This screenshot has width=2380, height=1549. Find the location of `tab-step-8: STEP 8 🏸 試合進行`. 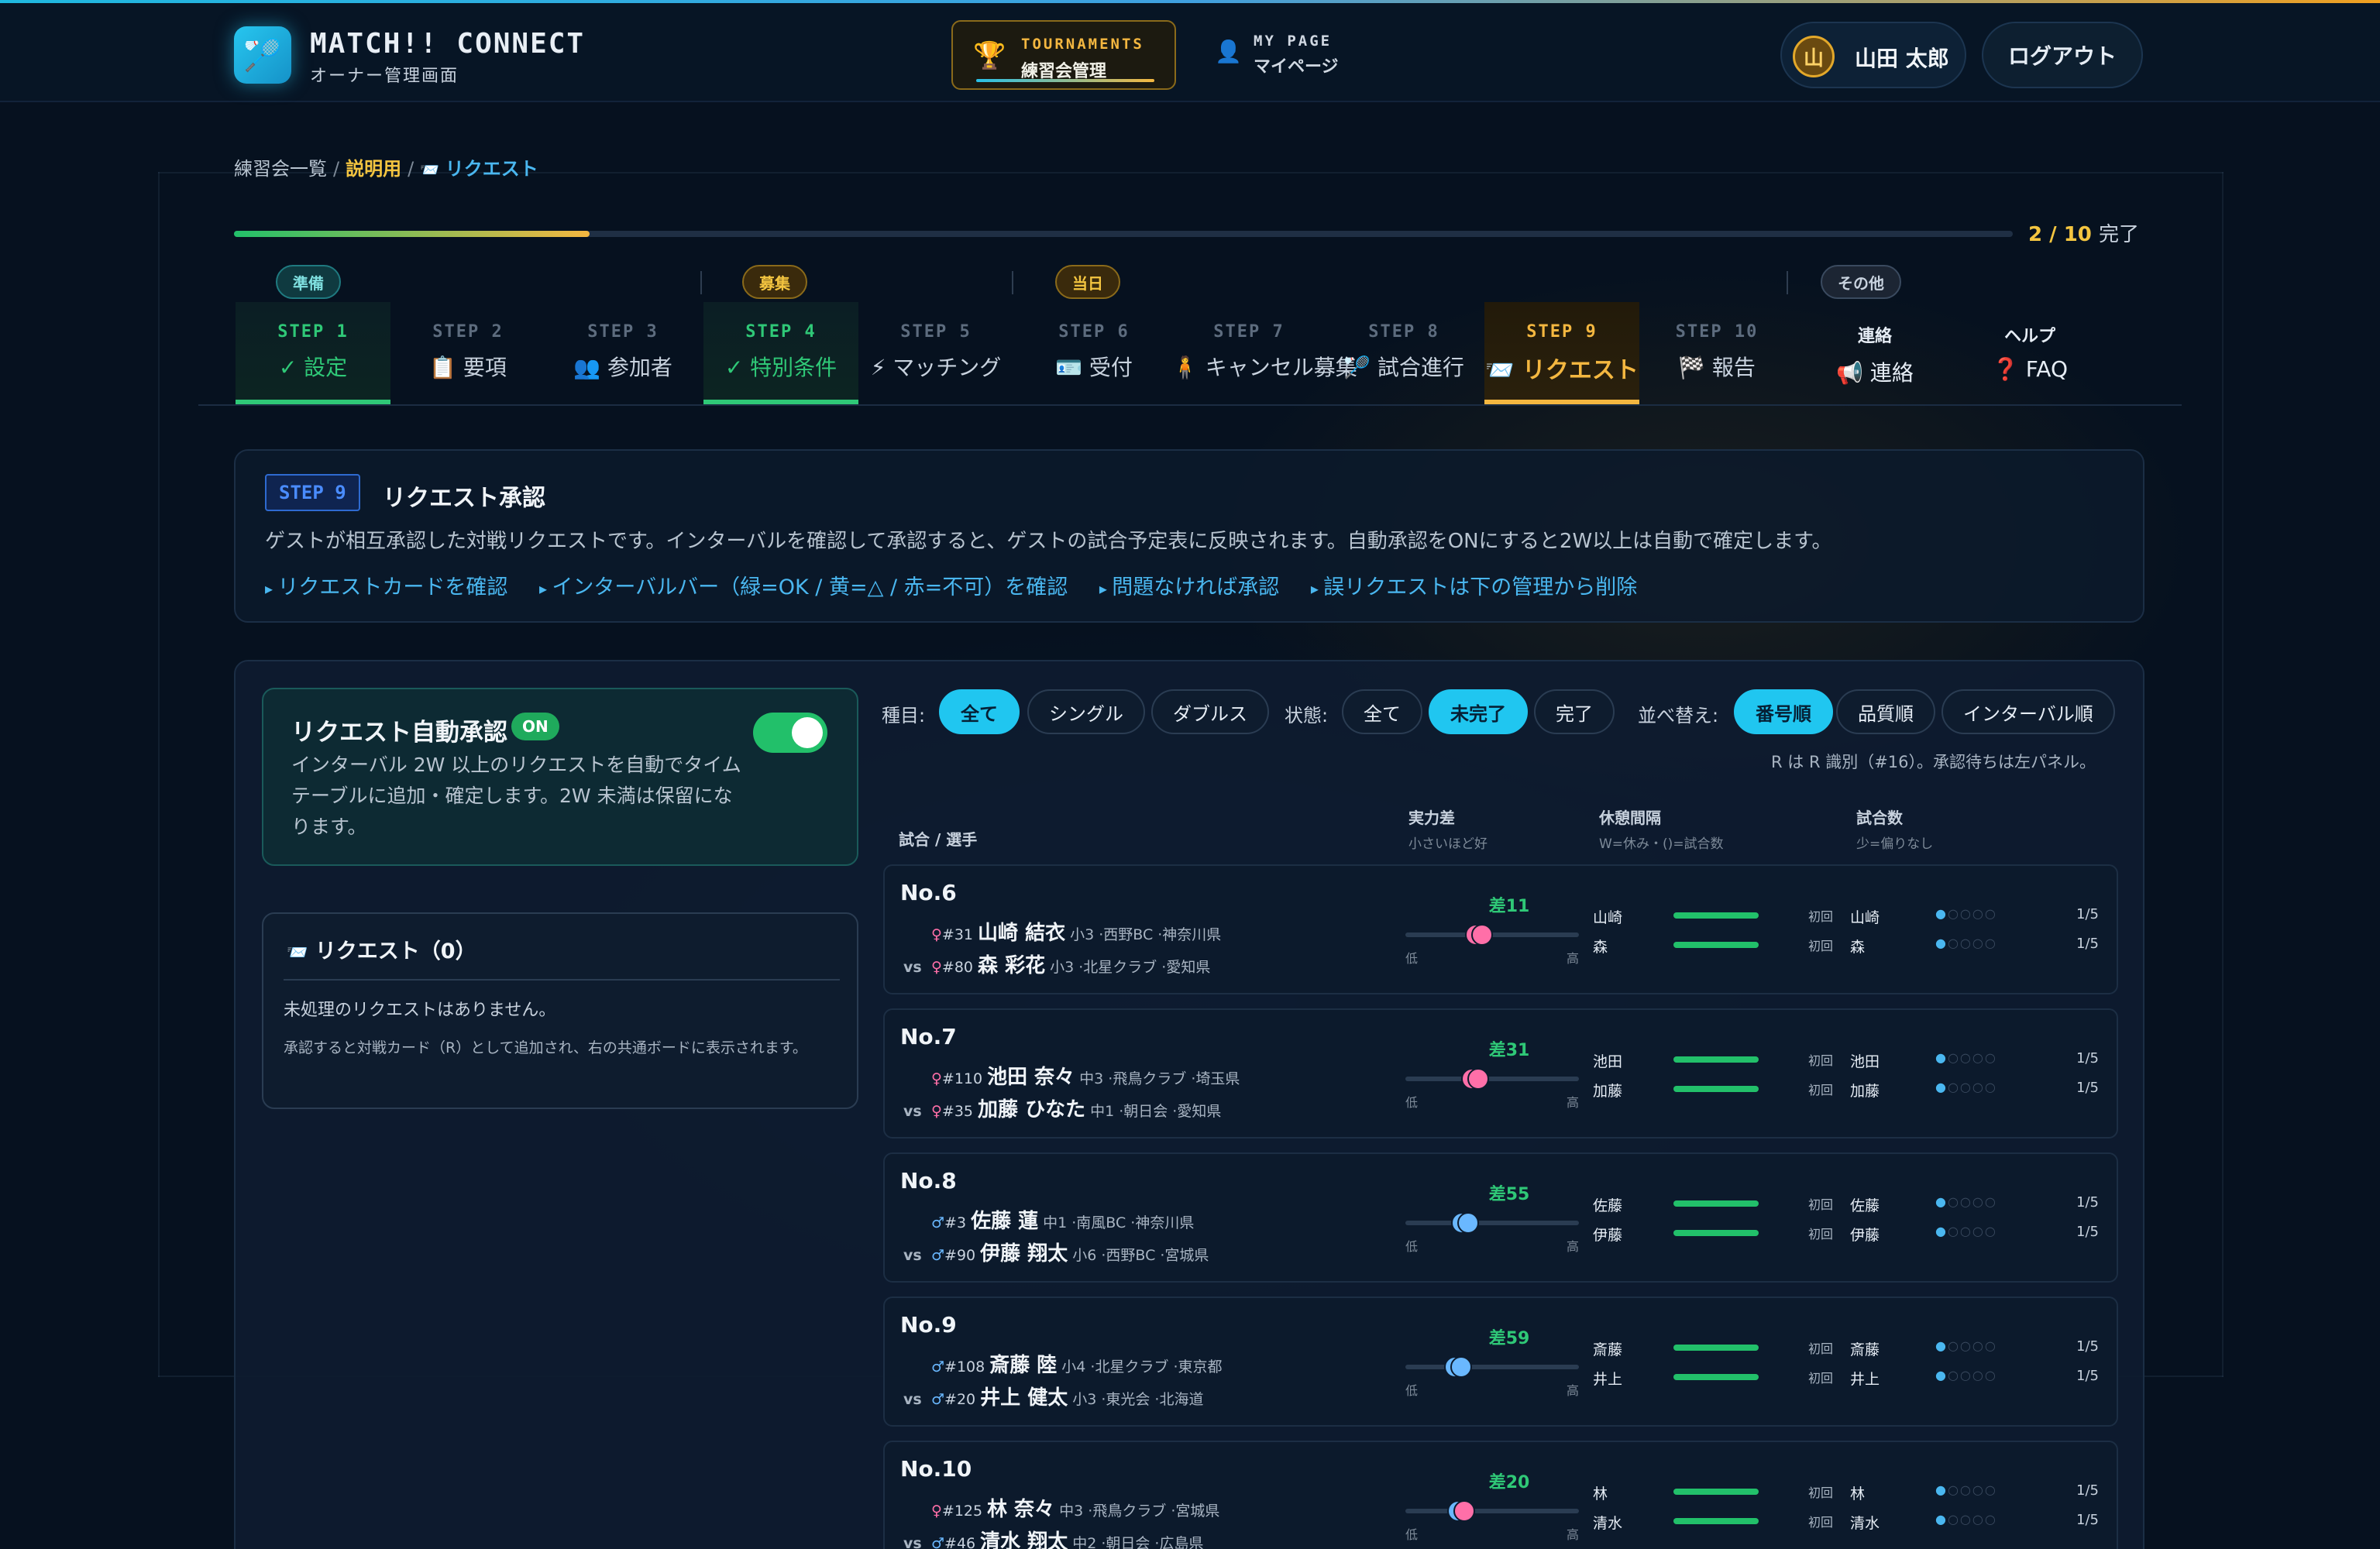

tab-step-8: STEP 8 🏸 試合進行 is located at coordinates (1404, 353).